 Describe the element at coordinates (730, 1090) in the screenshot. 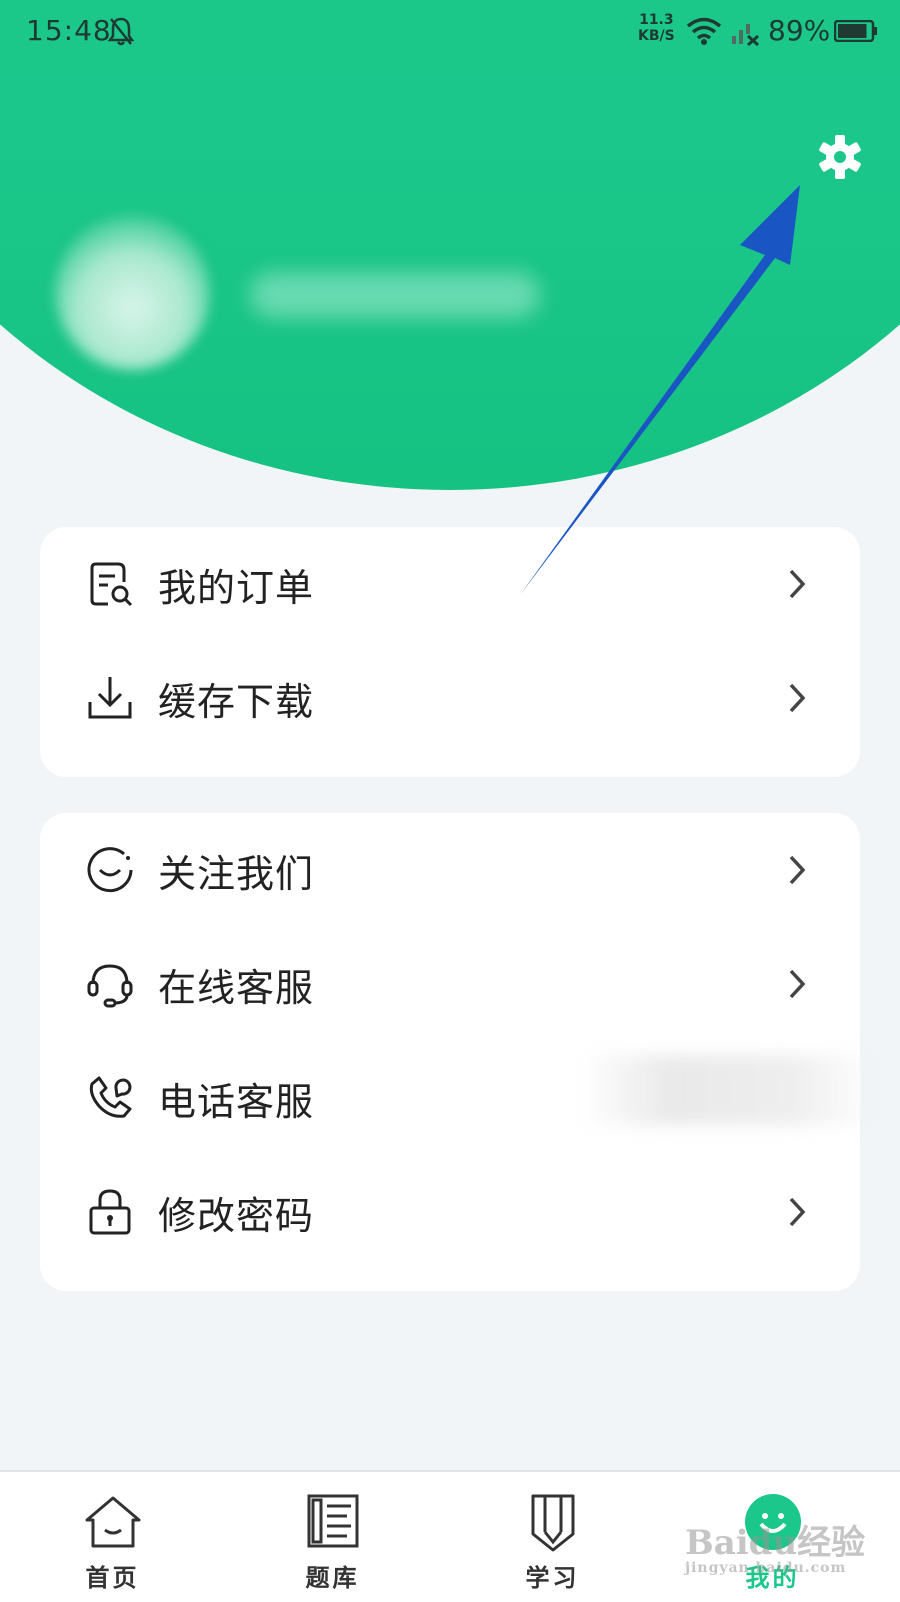

I see `phone-number-blurred` at that location.